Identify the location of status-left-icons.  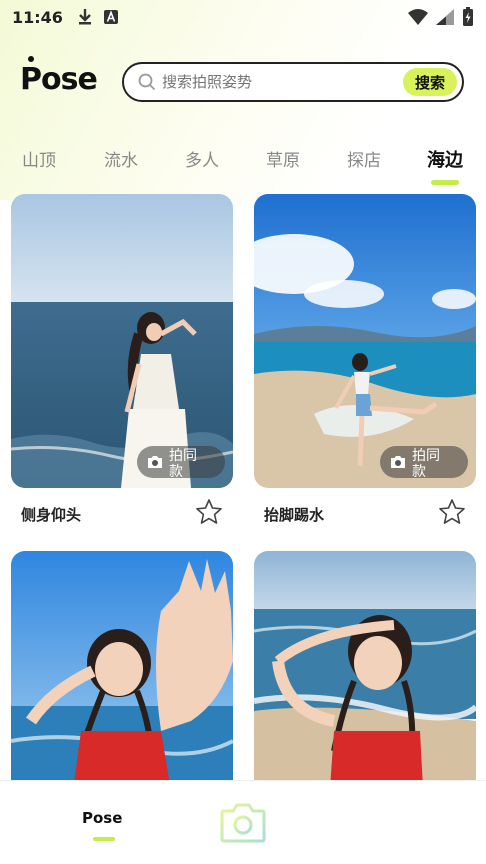
(98, 17).